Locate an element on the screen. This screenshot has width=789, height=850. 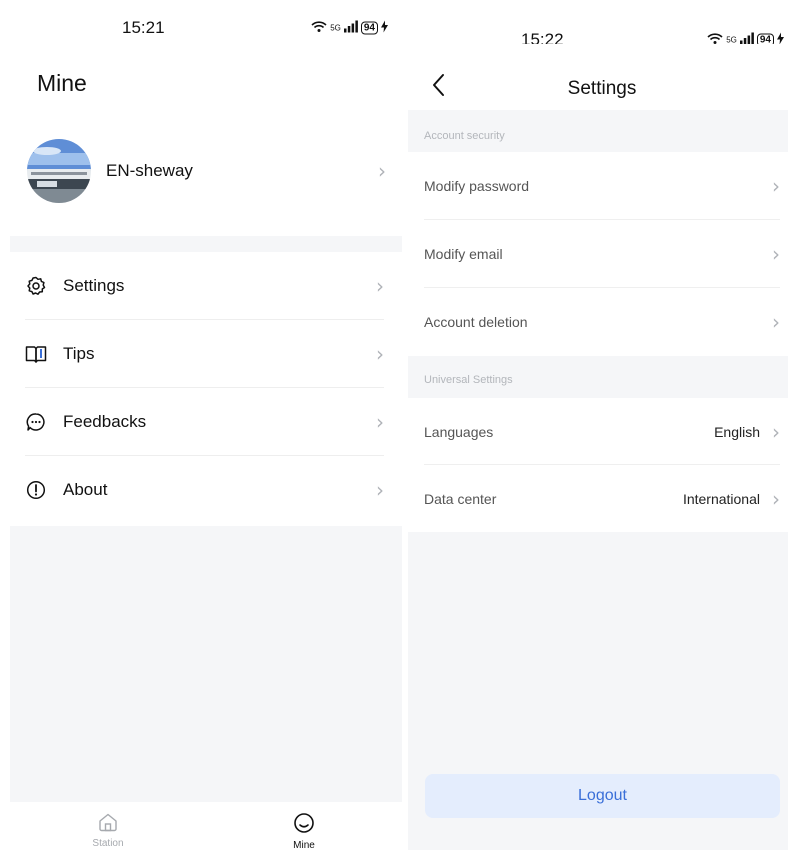
row-label: Languages is located at coordinates (459, 432).